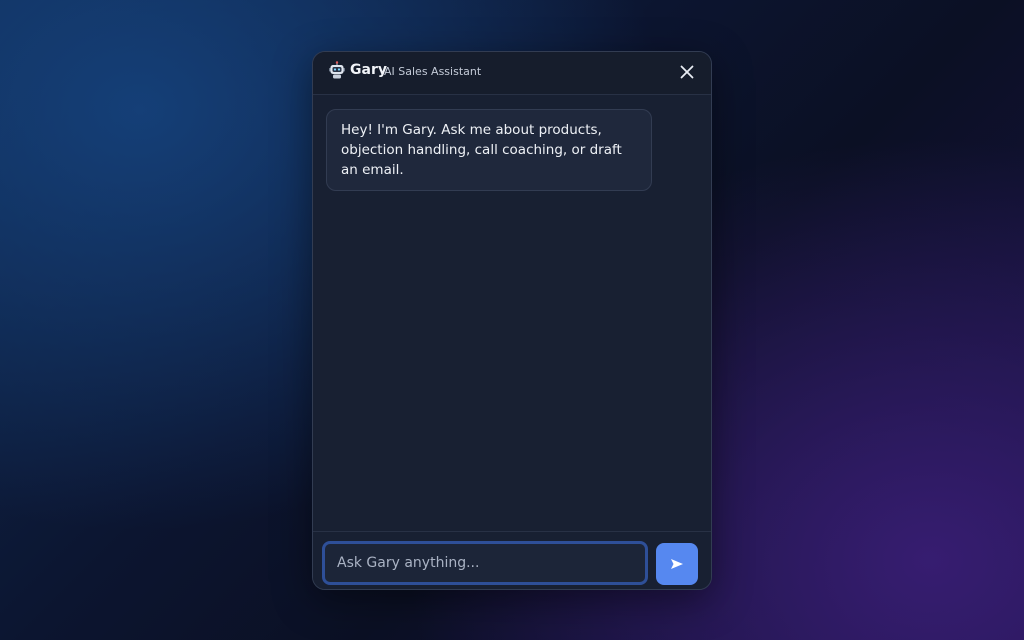  Describe the element at coordinates (368, 70) in the screenshot. I see `assistant-name: Gary` at that location.